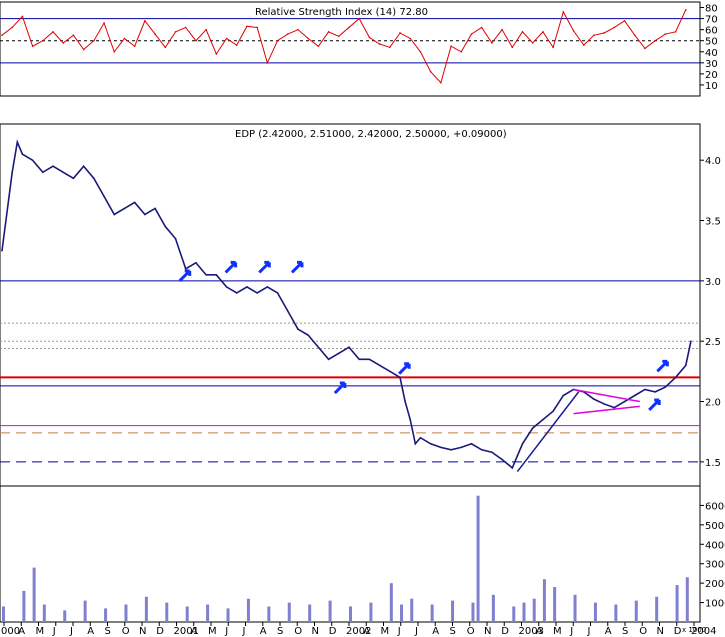  What do you see at coordinates (715, 526) in the screenshot?
I see `y-tick-label: 50000` at bounding box center [715, 526].